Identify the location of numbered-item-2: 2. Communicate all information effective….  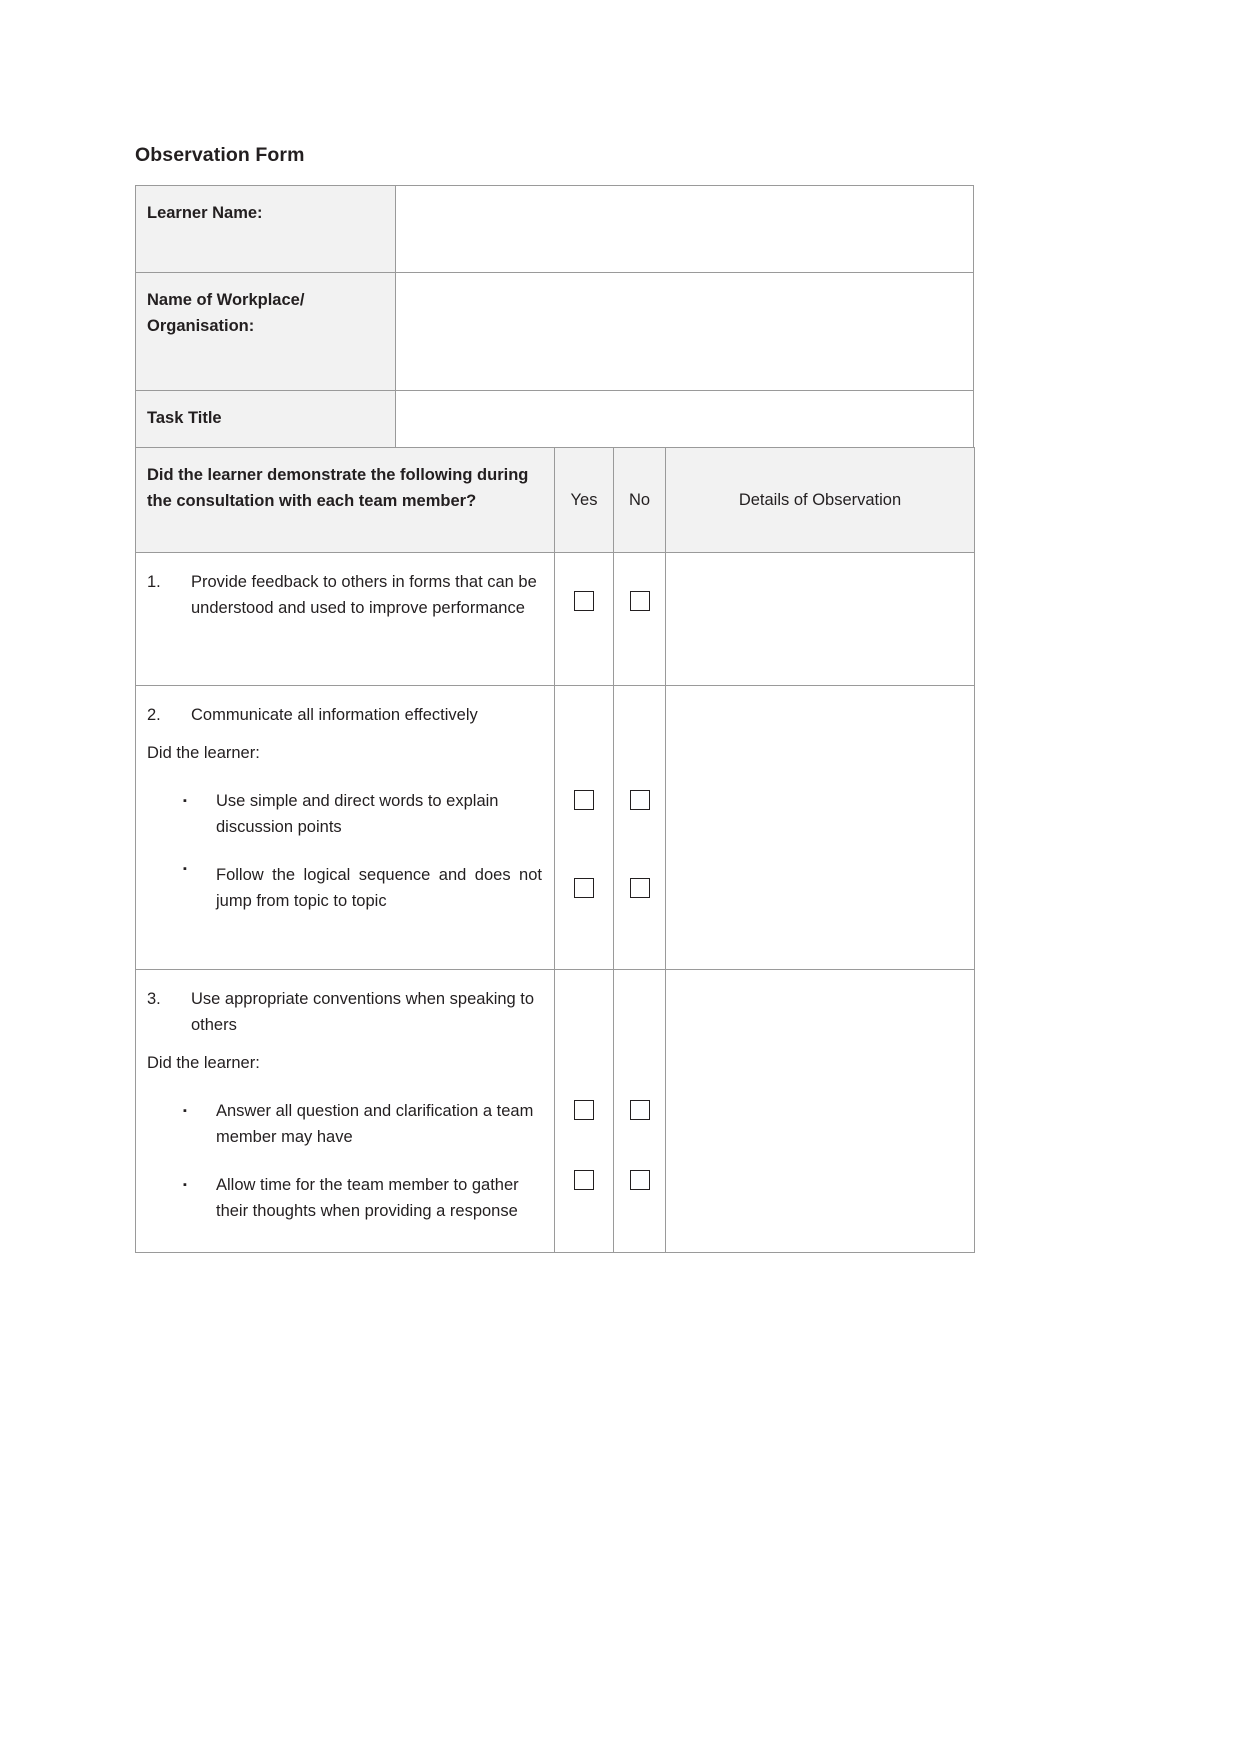
(344, 715).